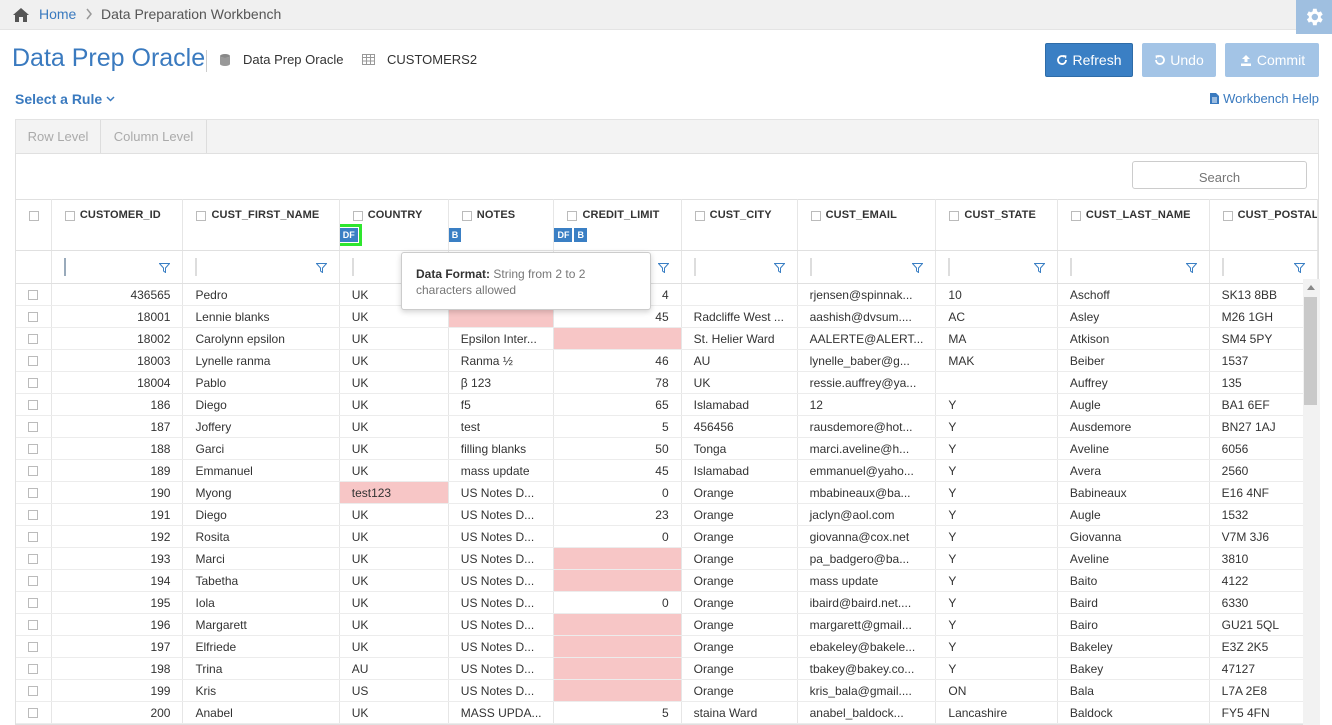 The height and width of the screenshot is (725, 1332). What do you see at coordinates (1263, 690) in the screenshot?
I see `table-cell: L7A 2E8` at bounding box center [1263, 690].